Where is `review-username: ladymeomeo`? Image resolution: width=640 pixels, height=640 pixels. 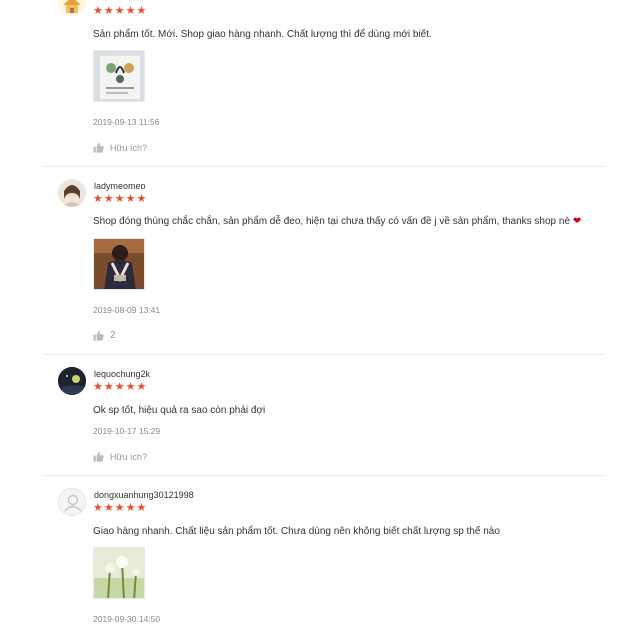 review-username: ladymeomeo is located at coordinates (120, 186).